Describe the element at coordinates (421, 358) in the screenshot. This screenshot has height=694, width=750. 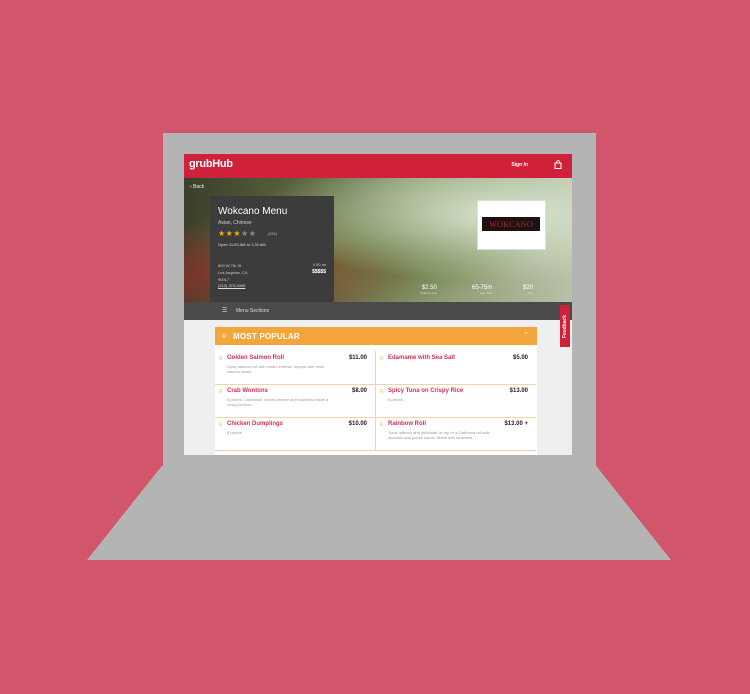
I see `menu-item-name: Edamame with Sea Salt` at that location.